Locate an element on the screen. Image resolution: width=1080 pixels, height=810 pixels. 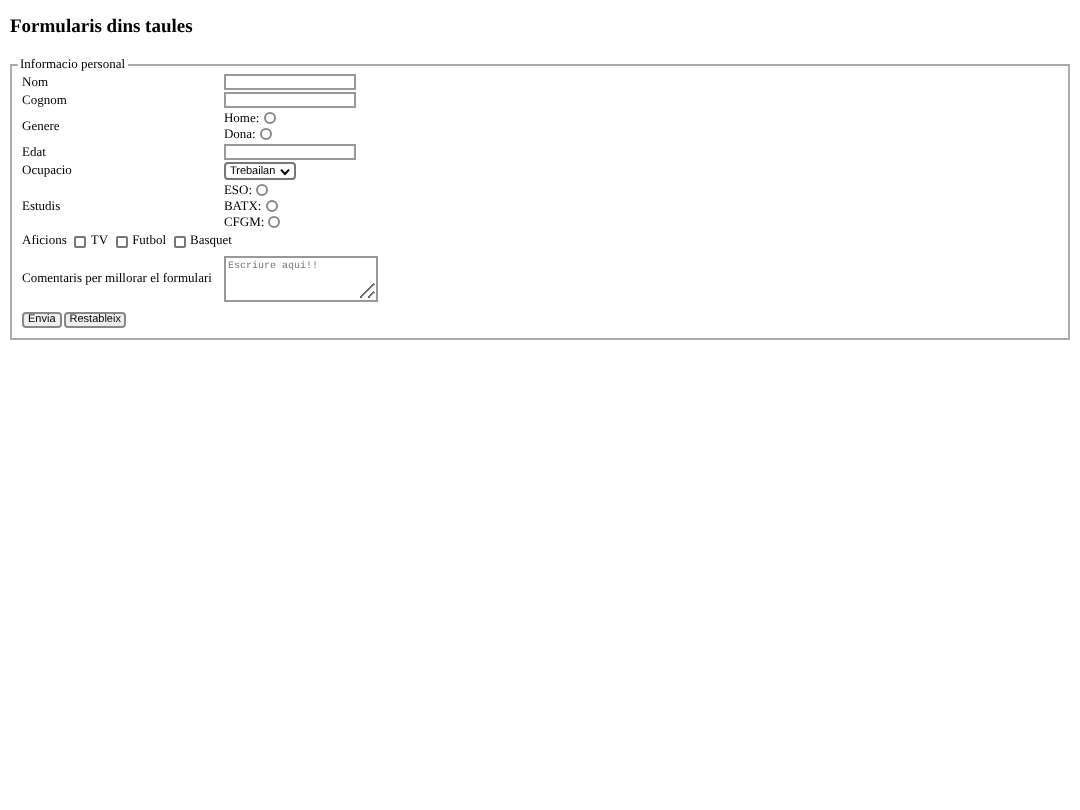
page-title: Formularis dins taules is located at coordinates (102, 29).